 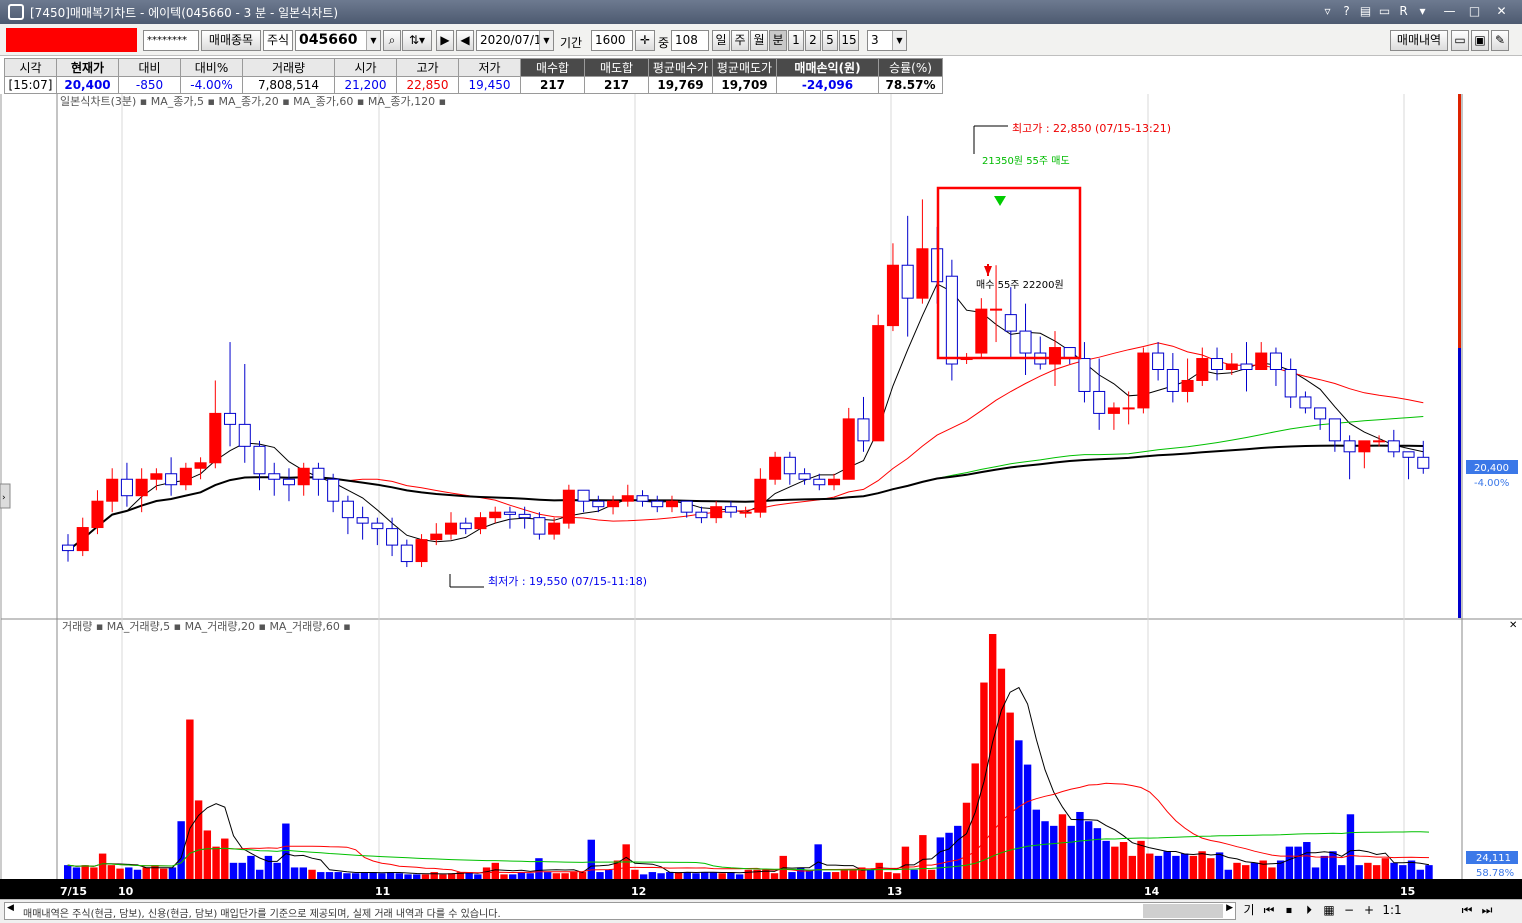 I want to click on period-input: 1600, so click(x=612, y=40).